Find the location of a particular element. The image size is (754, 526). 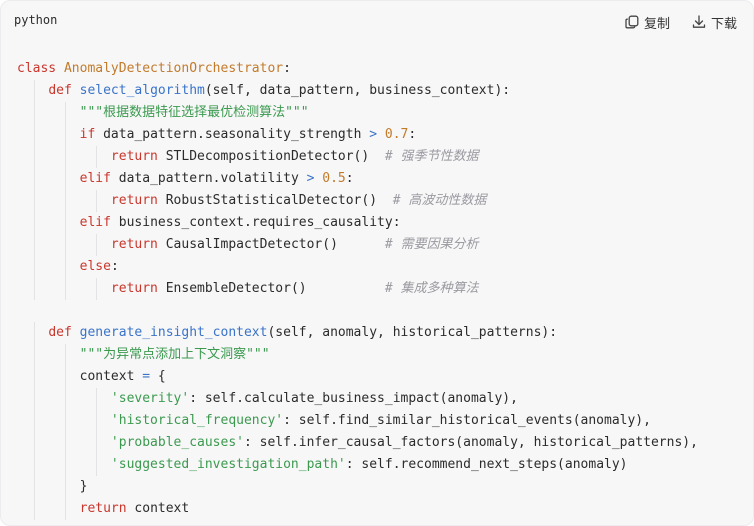

code-line: context = { is located at coordinates (385, 377).